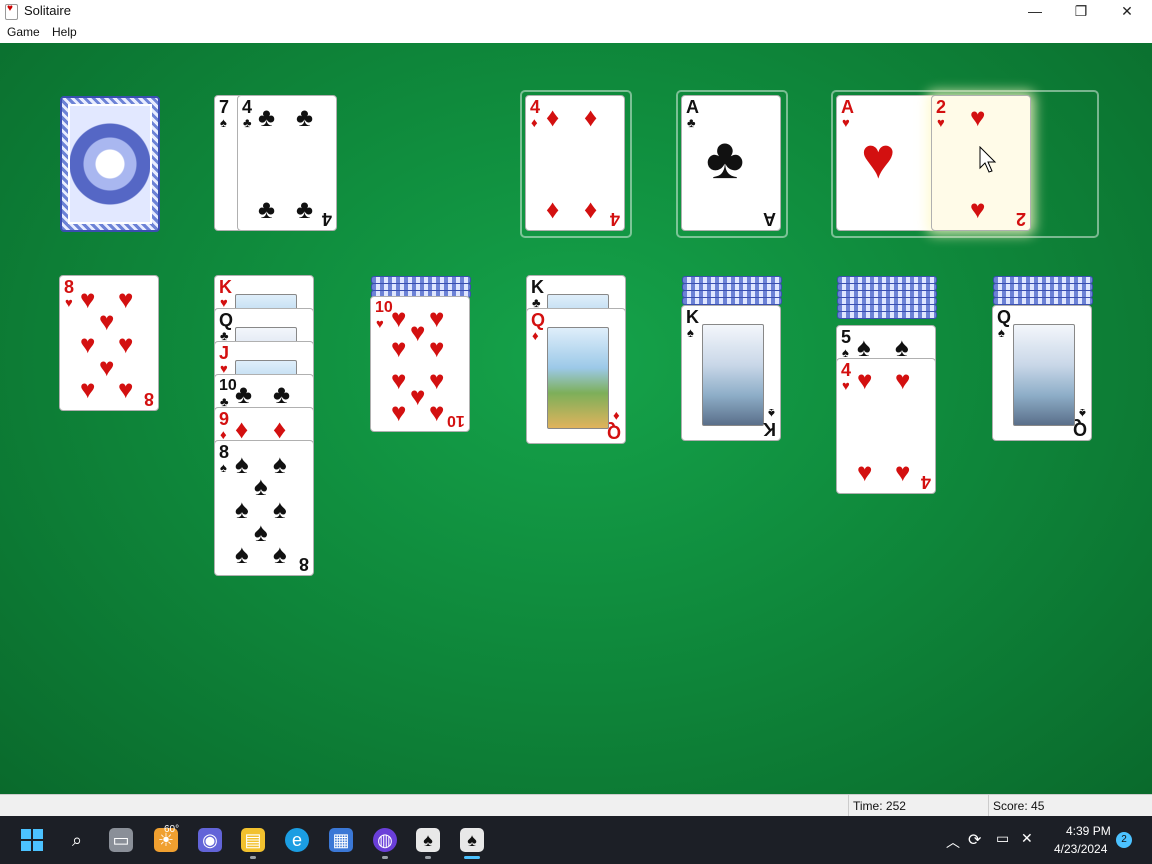  I want to click on restore-icon: ❐, so click(1081, 11).